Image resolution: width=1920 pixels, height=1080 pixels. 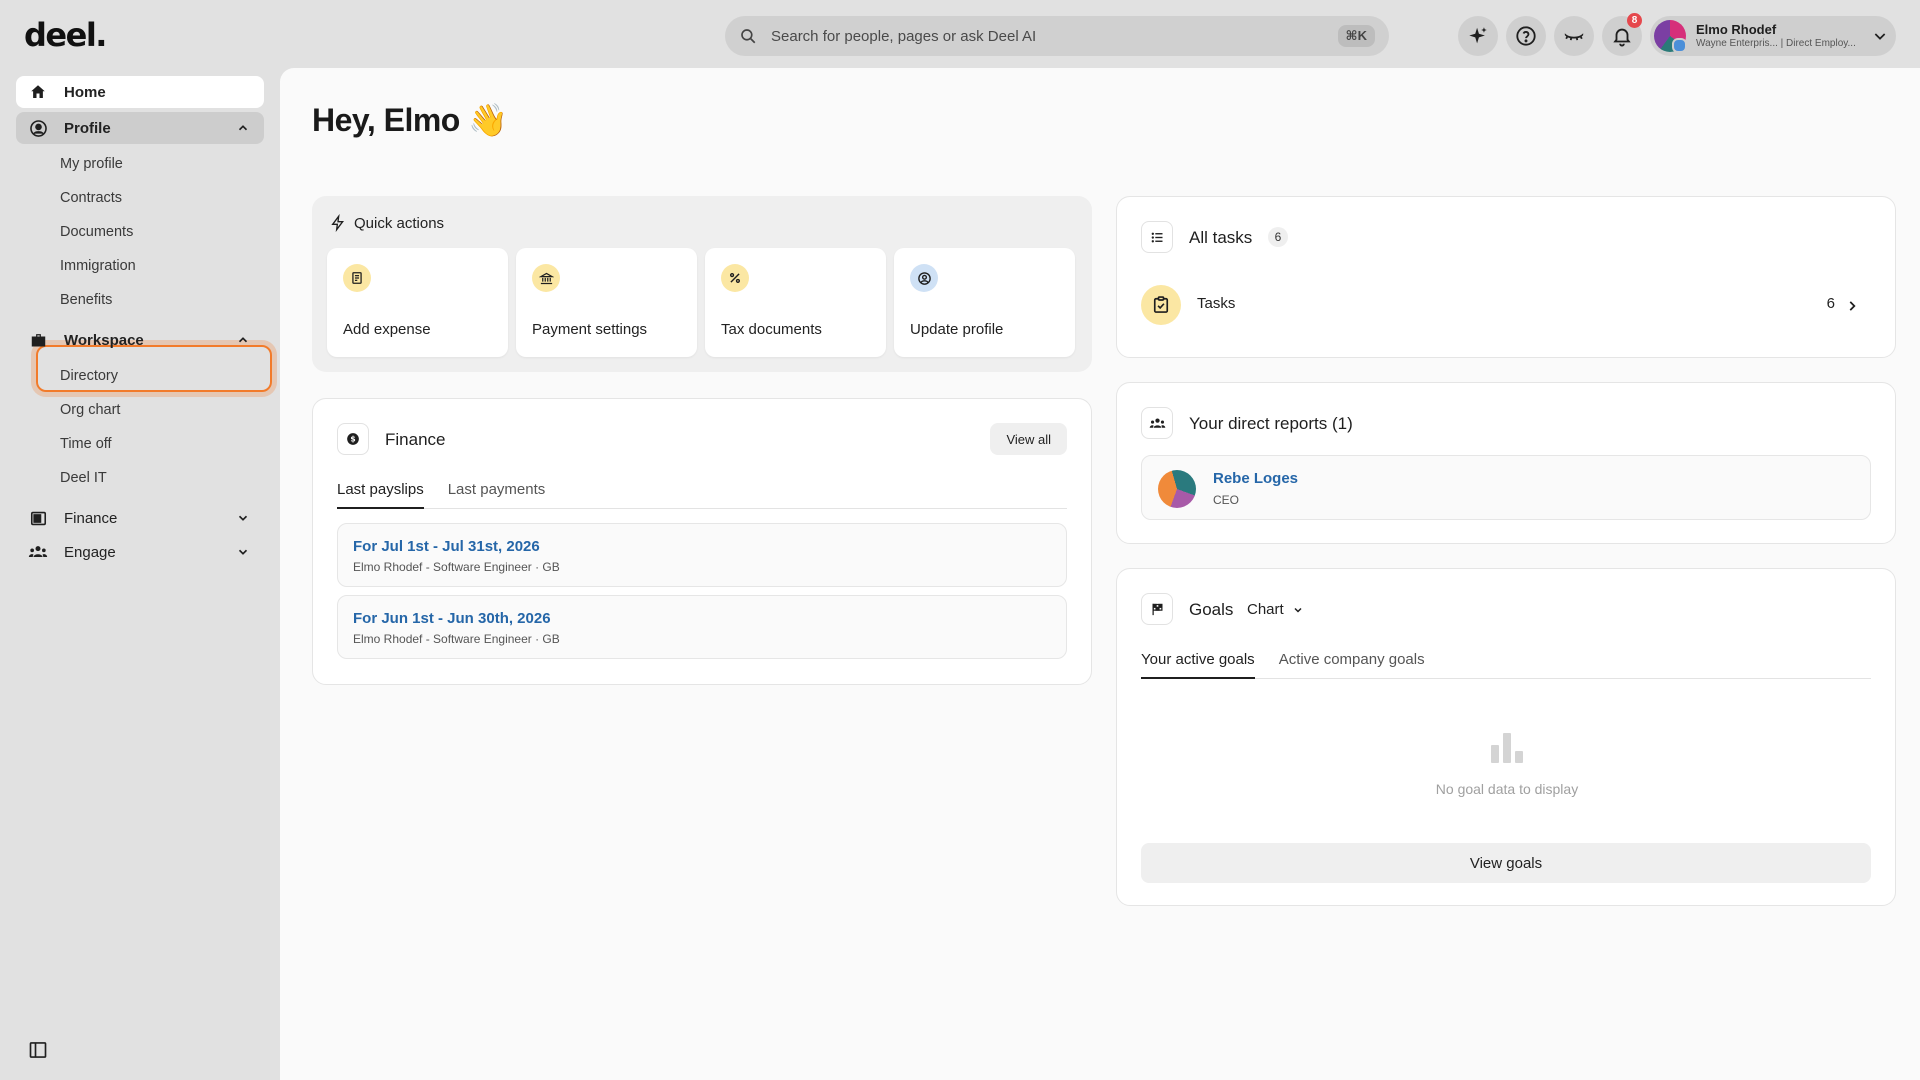 What do you see at coordinates (1177, 489) in the screenshot?
I see `avatar` at bounding box center [1177, 489].